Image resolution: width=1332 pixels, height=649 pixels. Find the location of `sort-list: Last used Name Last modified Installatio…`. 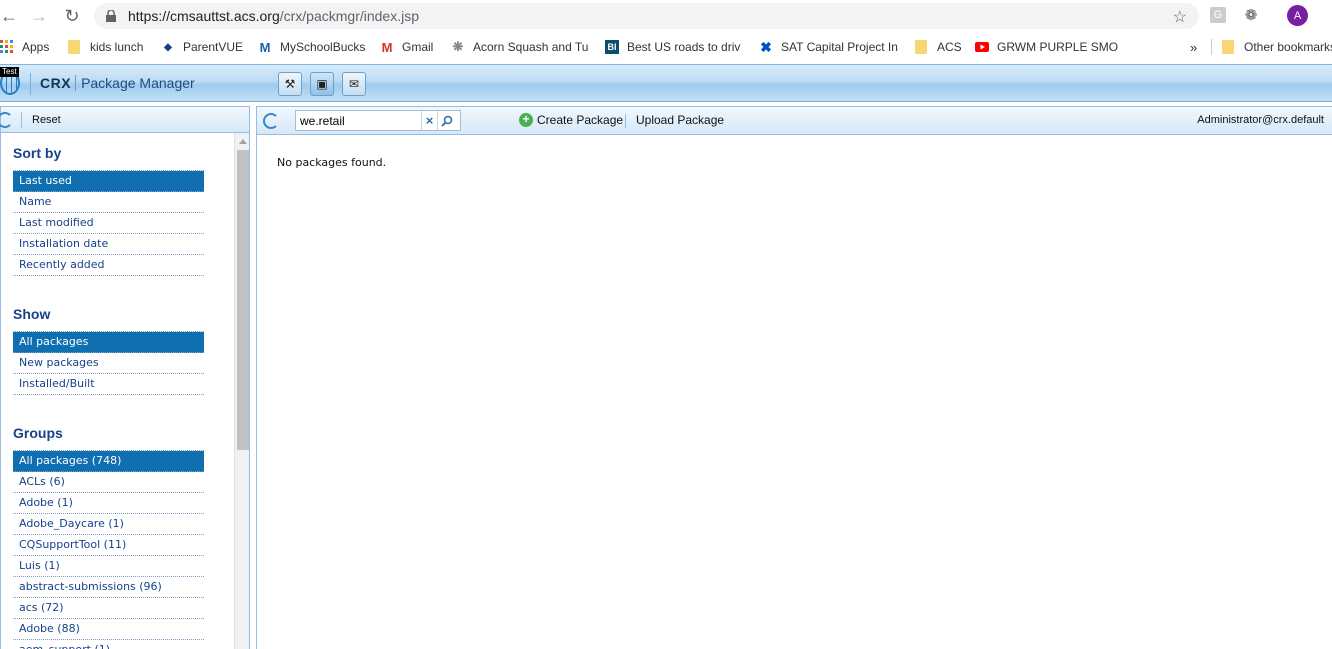

sort-list: Last used Name Last modified Installatio… is located at coordinates (108, 223).